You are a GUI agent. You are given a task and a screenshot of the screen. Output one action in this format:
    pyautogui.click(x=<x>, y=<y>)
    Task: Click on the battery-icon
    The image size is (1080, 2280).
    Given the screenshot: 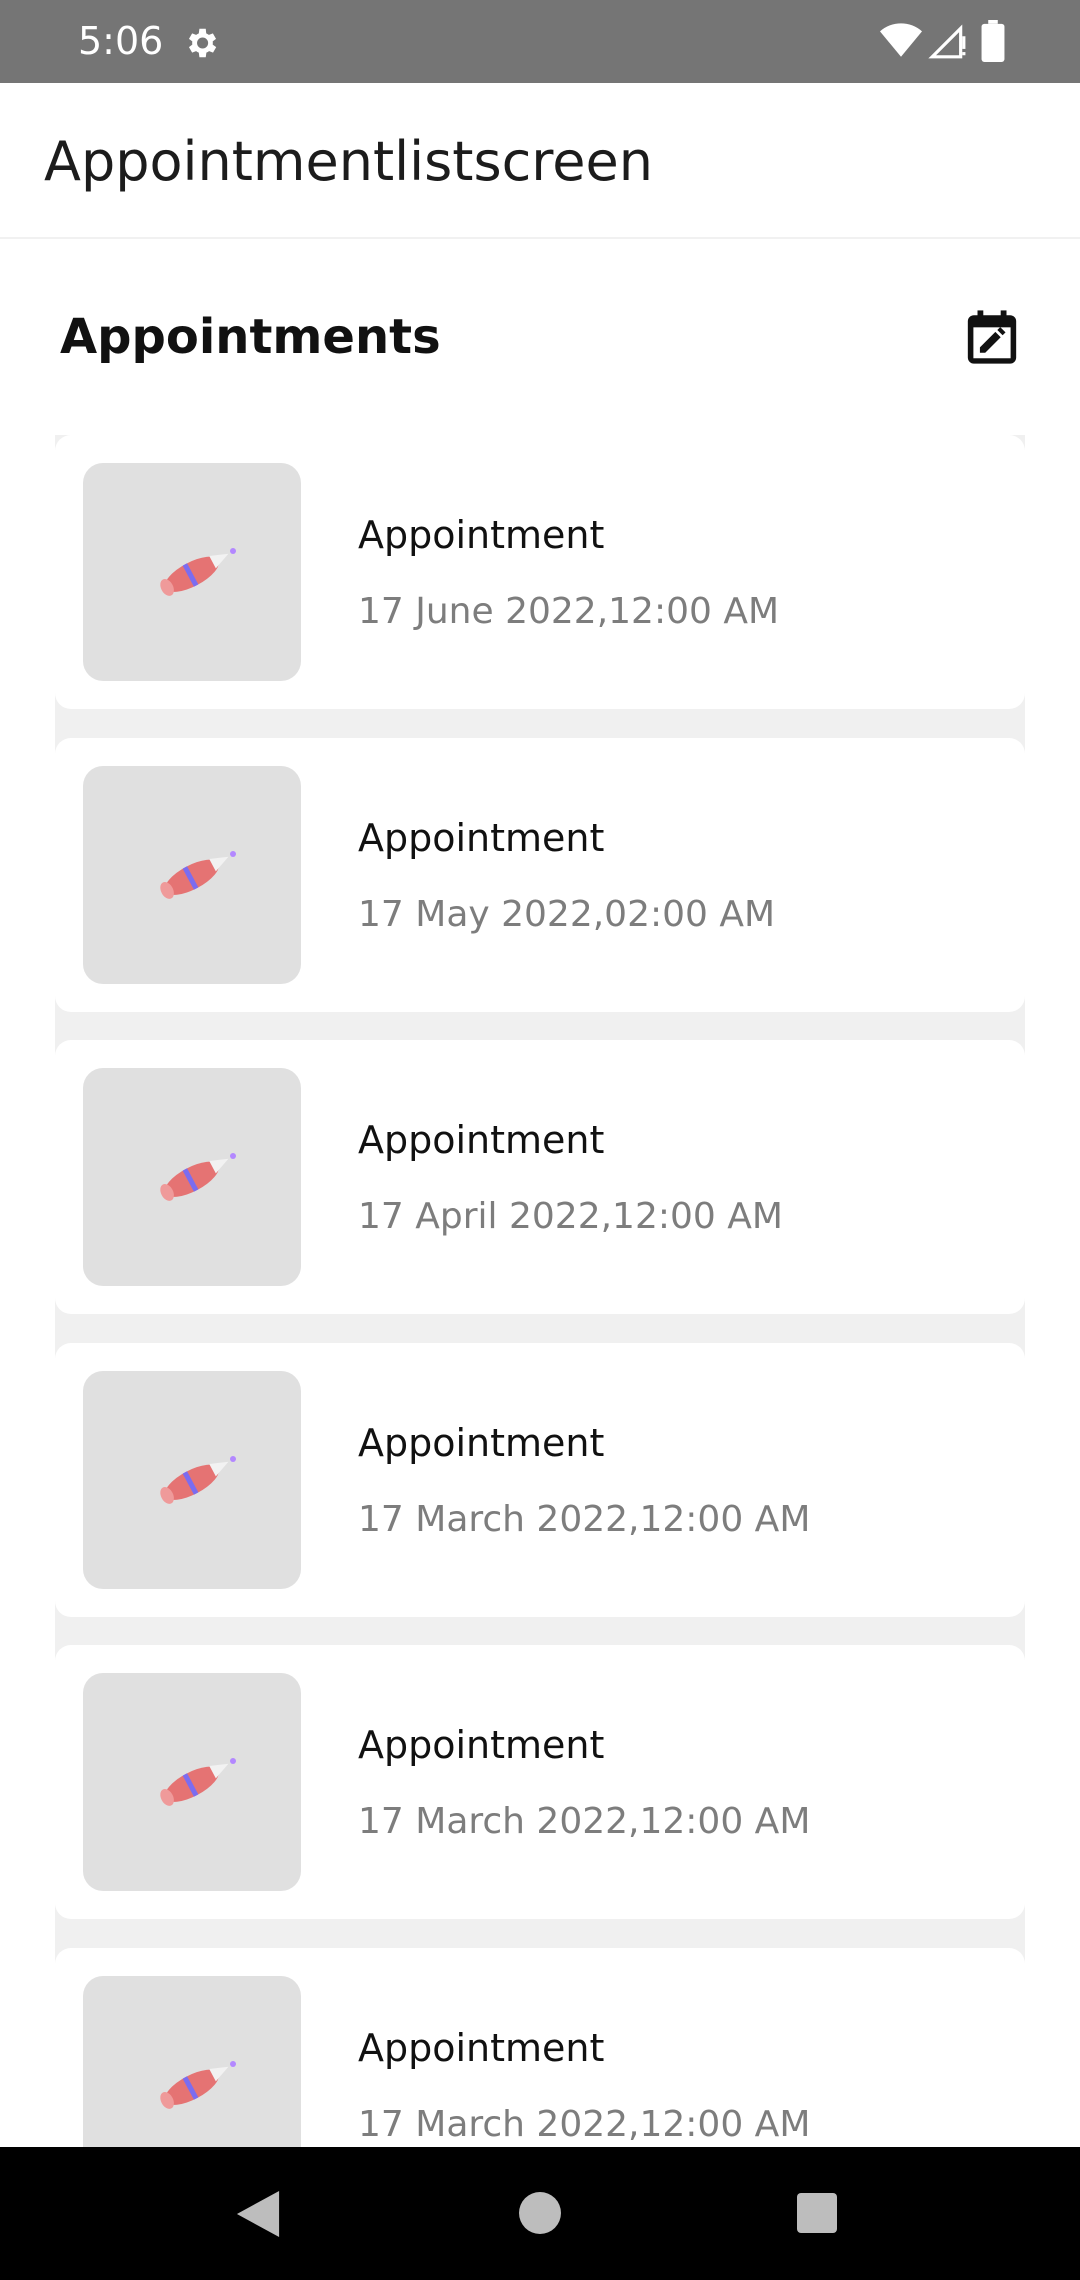 What is the action you would take?
    pyautogui.click(x=993, y=41)
    